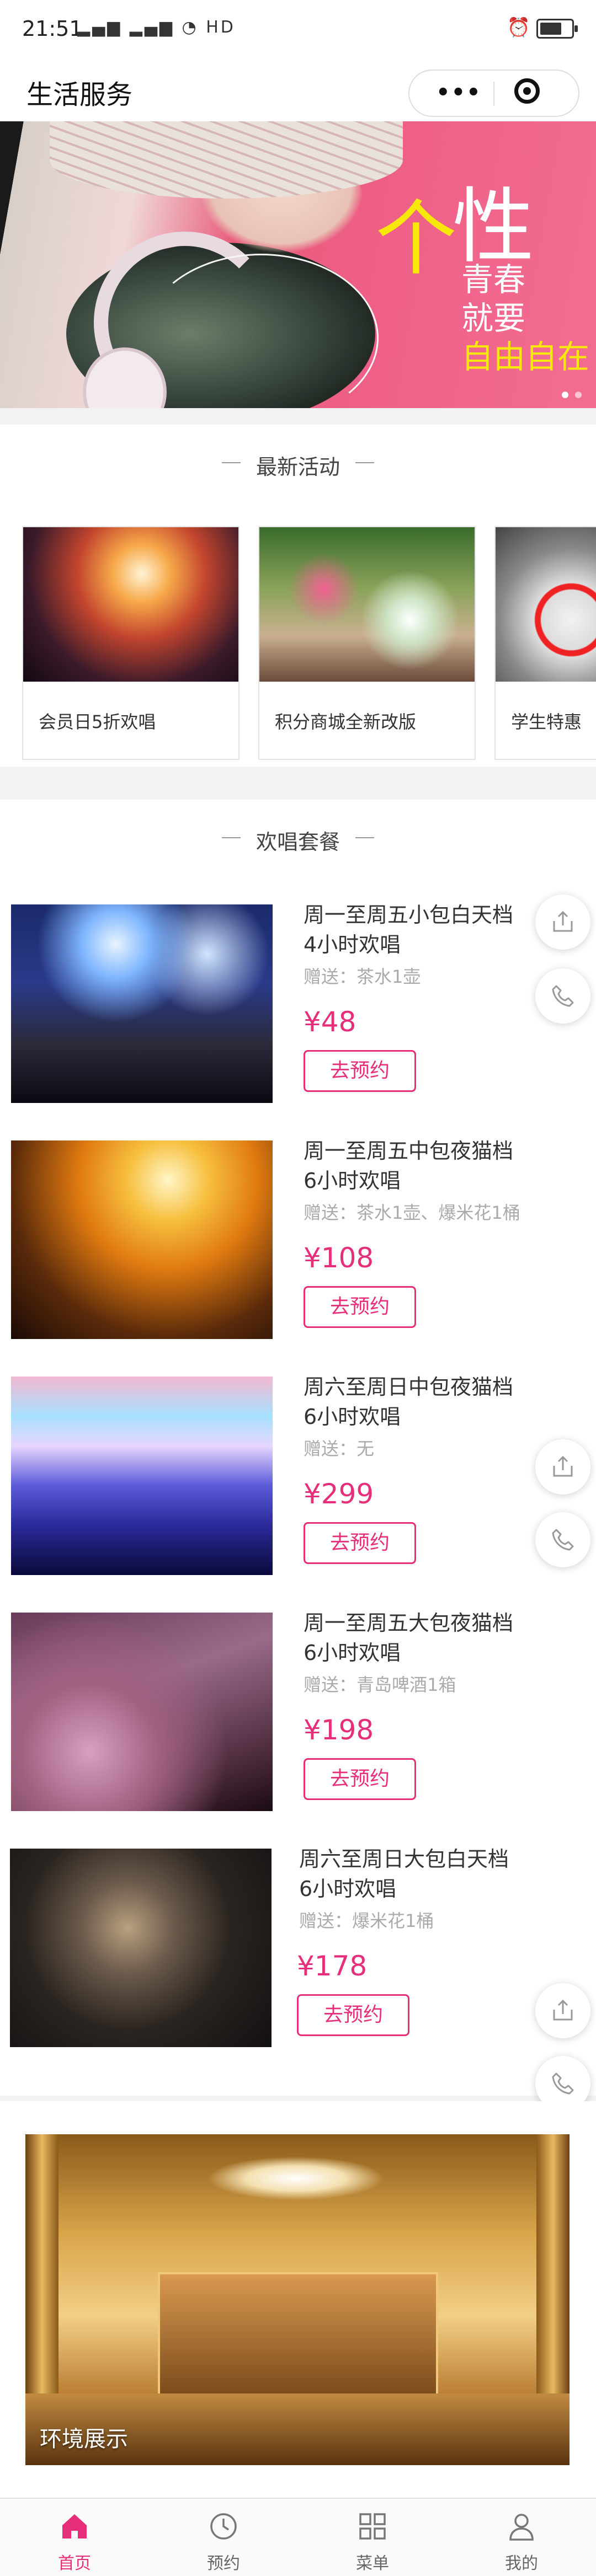  What do you see at coordinates (412, 1212) in the screenshot?
I see `package-gift: 赠送：茶水1壶、爆米花1桶` at bounding box center [412, 1212].